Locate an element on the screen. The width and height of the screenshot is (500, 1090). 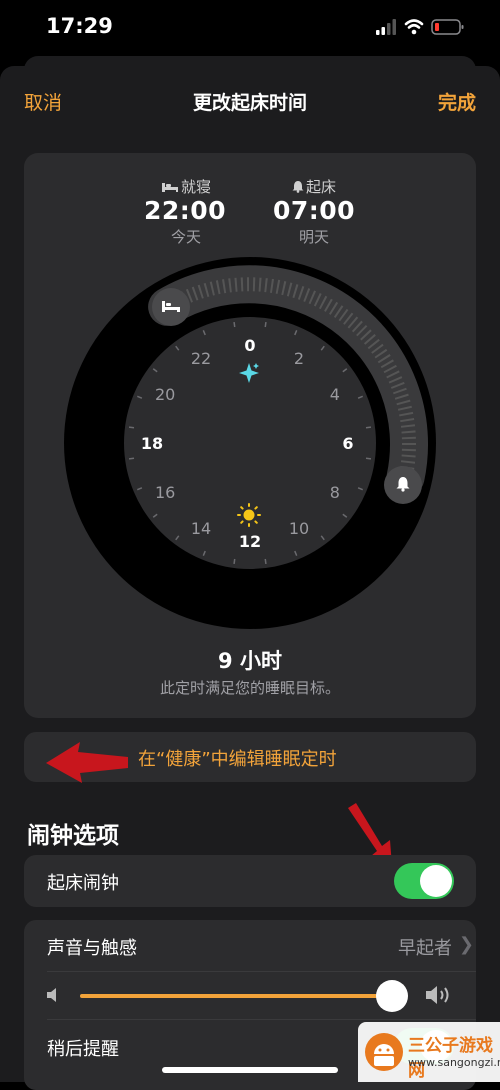
clock-hour-label: 8 is located at coordinates (335, 492).